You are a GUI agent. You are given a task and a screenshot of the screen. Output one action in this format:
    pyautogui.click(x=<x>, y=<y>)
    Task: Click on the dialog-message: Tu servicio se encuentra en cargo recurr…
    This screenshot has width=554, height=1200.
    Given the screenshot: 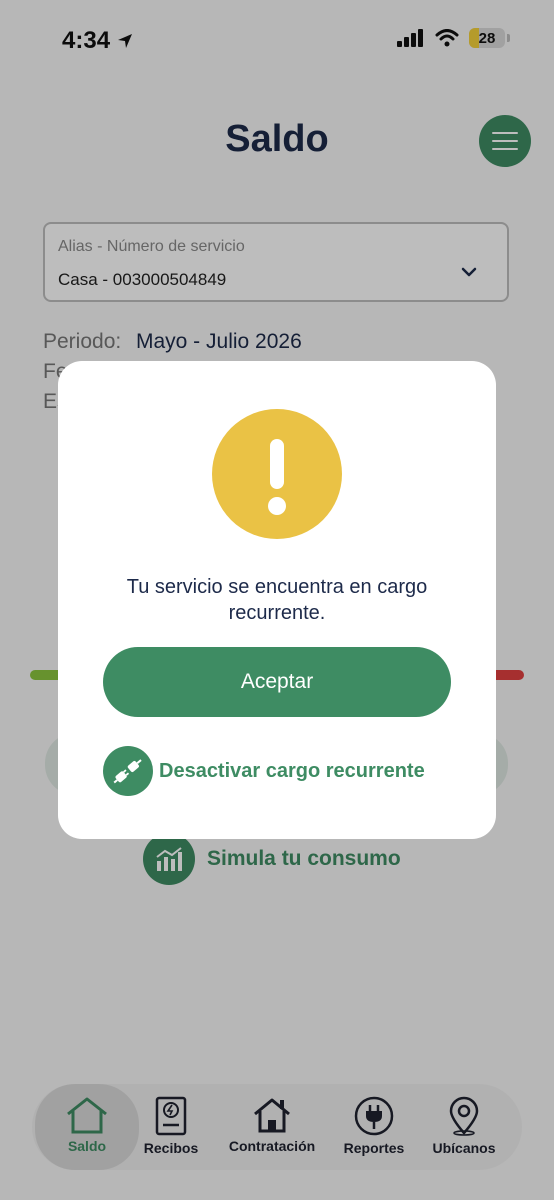 What is the action you would take?
    pyautogui.click(x=277, y=600)
    